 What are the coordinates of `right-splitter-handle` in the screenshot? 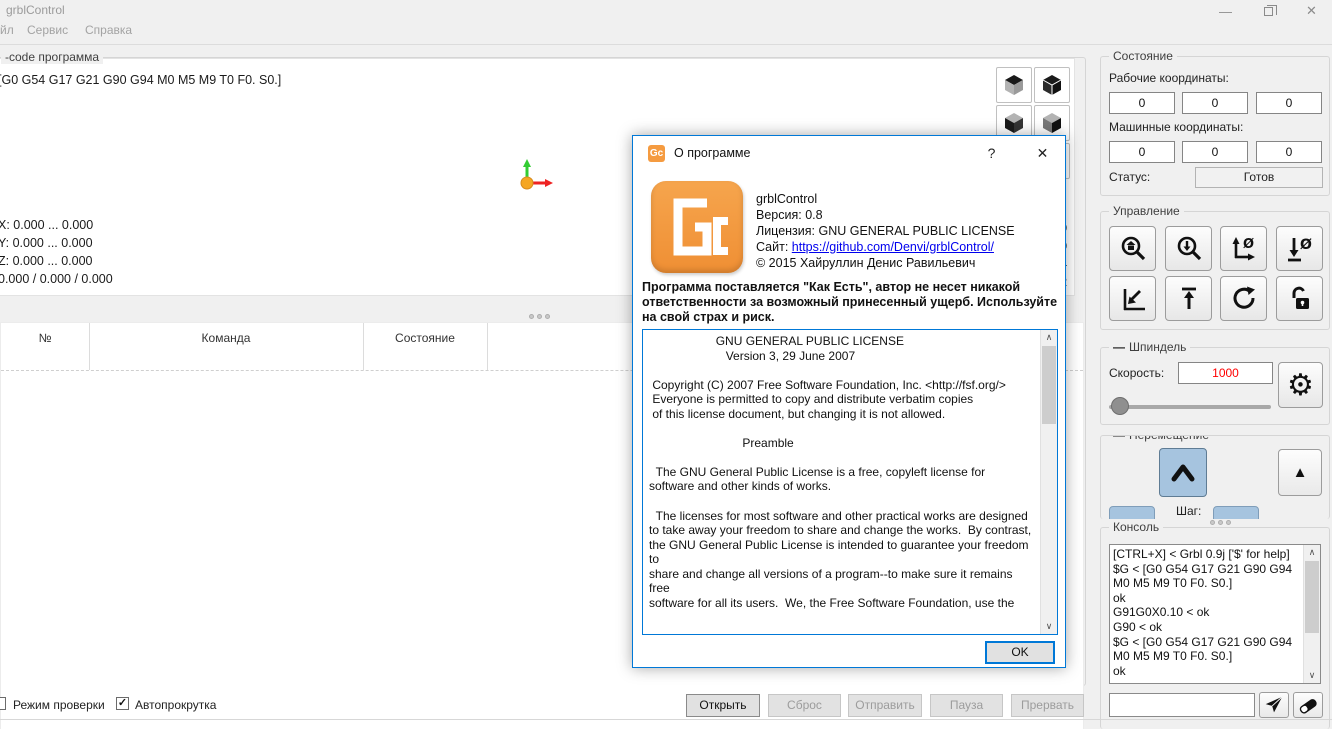 It's located at (1223, 519).